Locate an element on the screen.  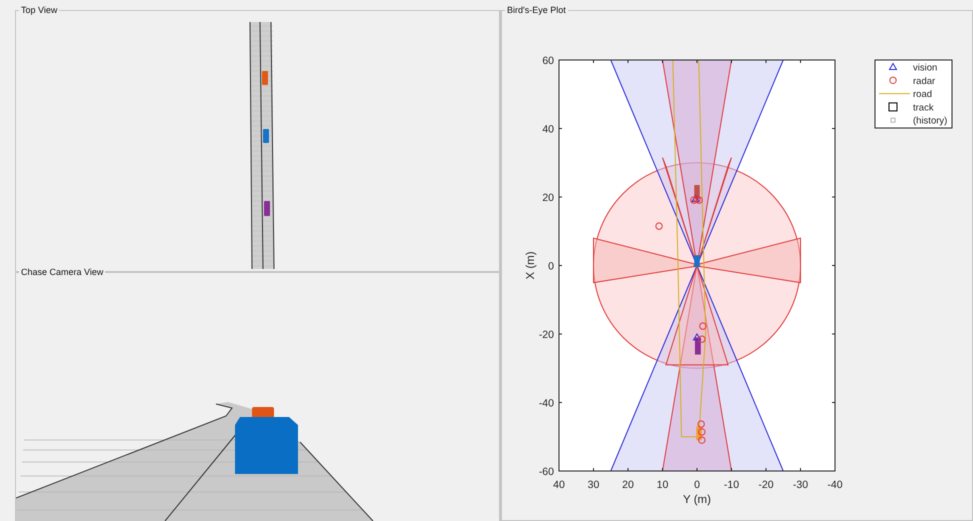
y-tick-label: -20 is located at coordinates (546, 335).